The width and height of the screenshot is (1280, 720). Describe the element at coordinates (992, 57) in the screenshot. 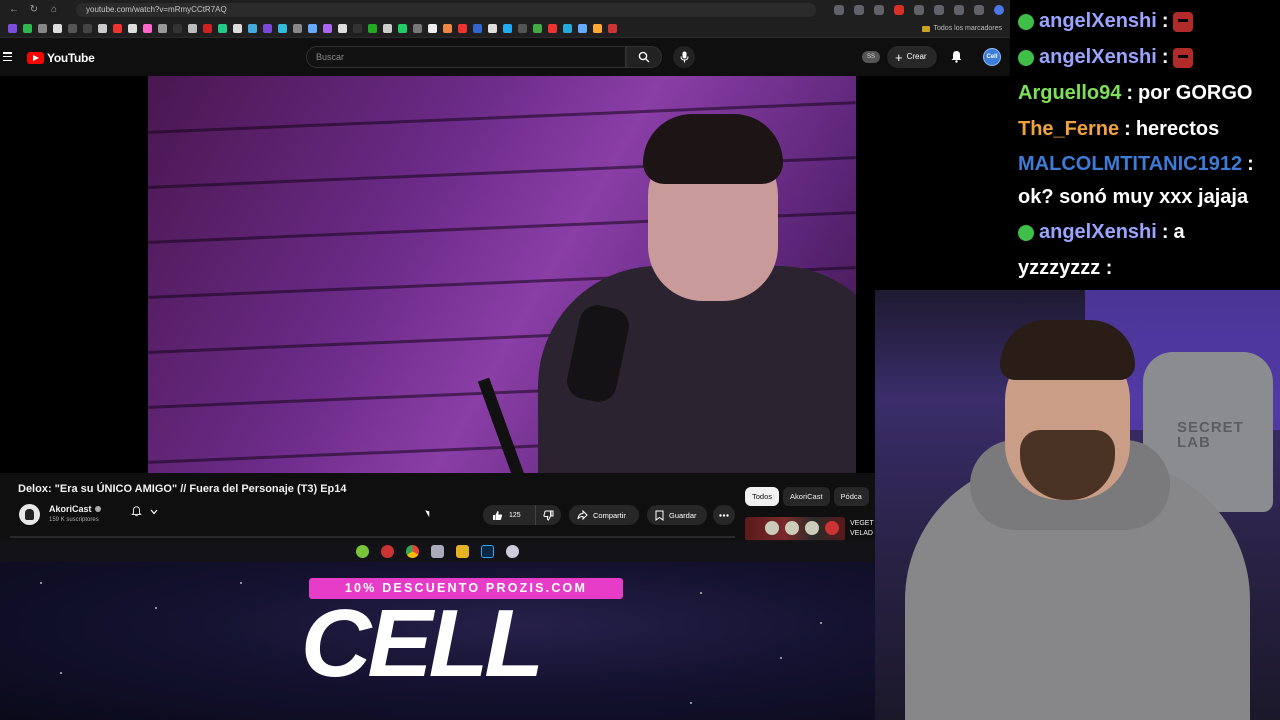

I see `account-avatar: Cell` at that location.